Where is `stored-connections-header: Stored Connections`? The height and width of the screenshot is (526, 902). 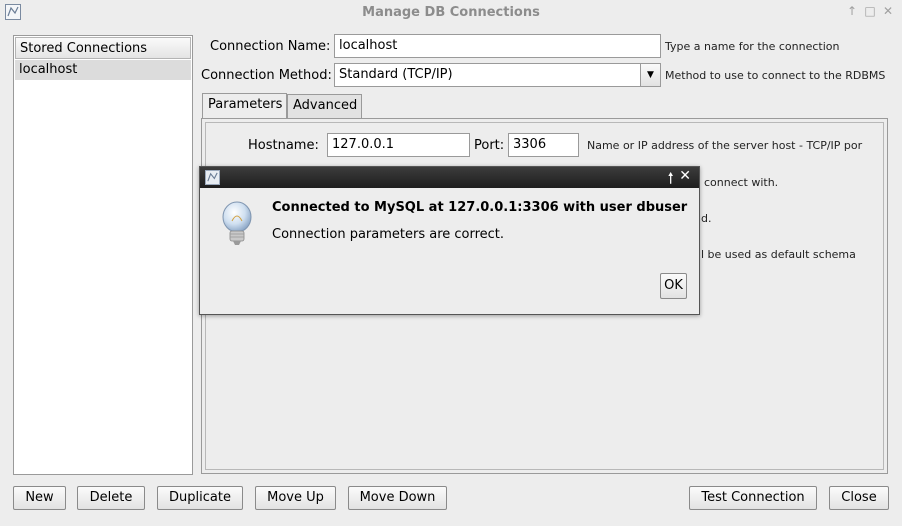 stored-connections-header: Stored Connections is located at coordinates (103, 48).